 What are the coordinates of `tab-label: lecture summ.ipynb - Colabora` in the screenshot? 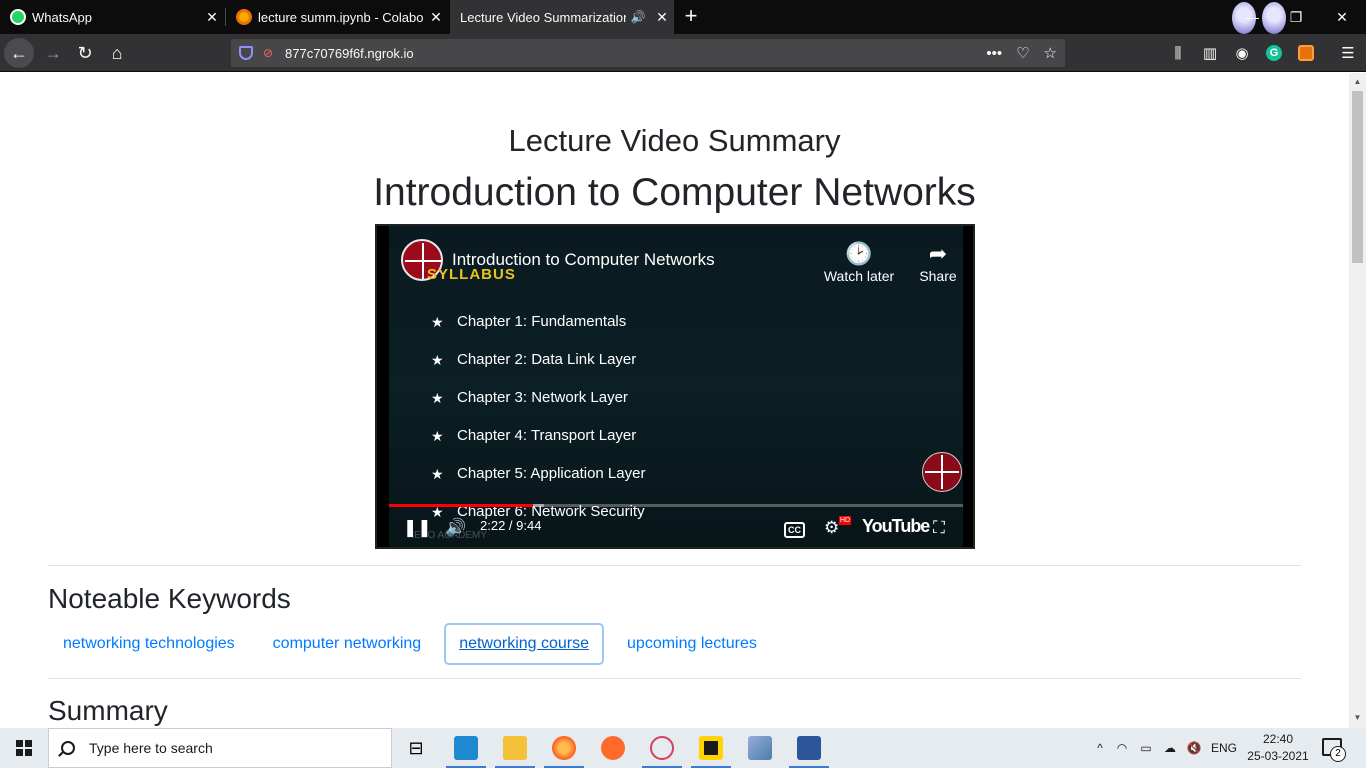 It's located at (341, 17).